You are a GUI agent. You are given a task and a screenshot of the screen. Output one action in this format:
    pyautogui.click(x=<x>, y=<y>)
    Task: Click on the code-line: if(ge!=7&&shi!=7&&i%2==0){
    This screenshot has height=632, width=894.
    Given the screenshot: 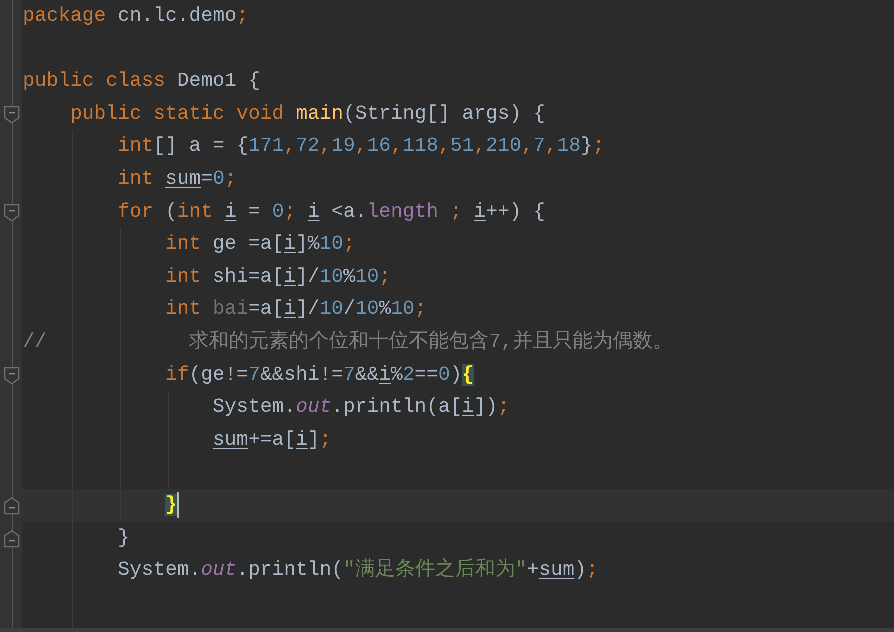 What is the action you would take?
    pyautogui.click(x=319, y=375)
    